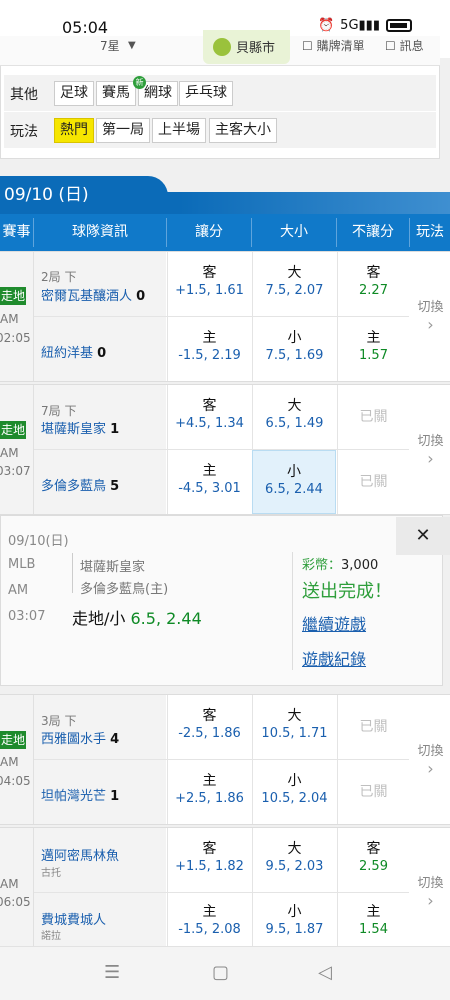  What do you see at coordinates (404, 45) in the screenshot?
I see `top-item-message: ☐ 訊息` at bounding box center [404, 45].